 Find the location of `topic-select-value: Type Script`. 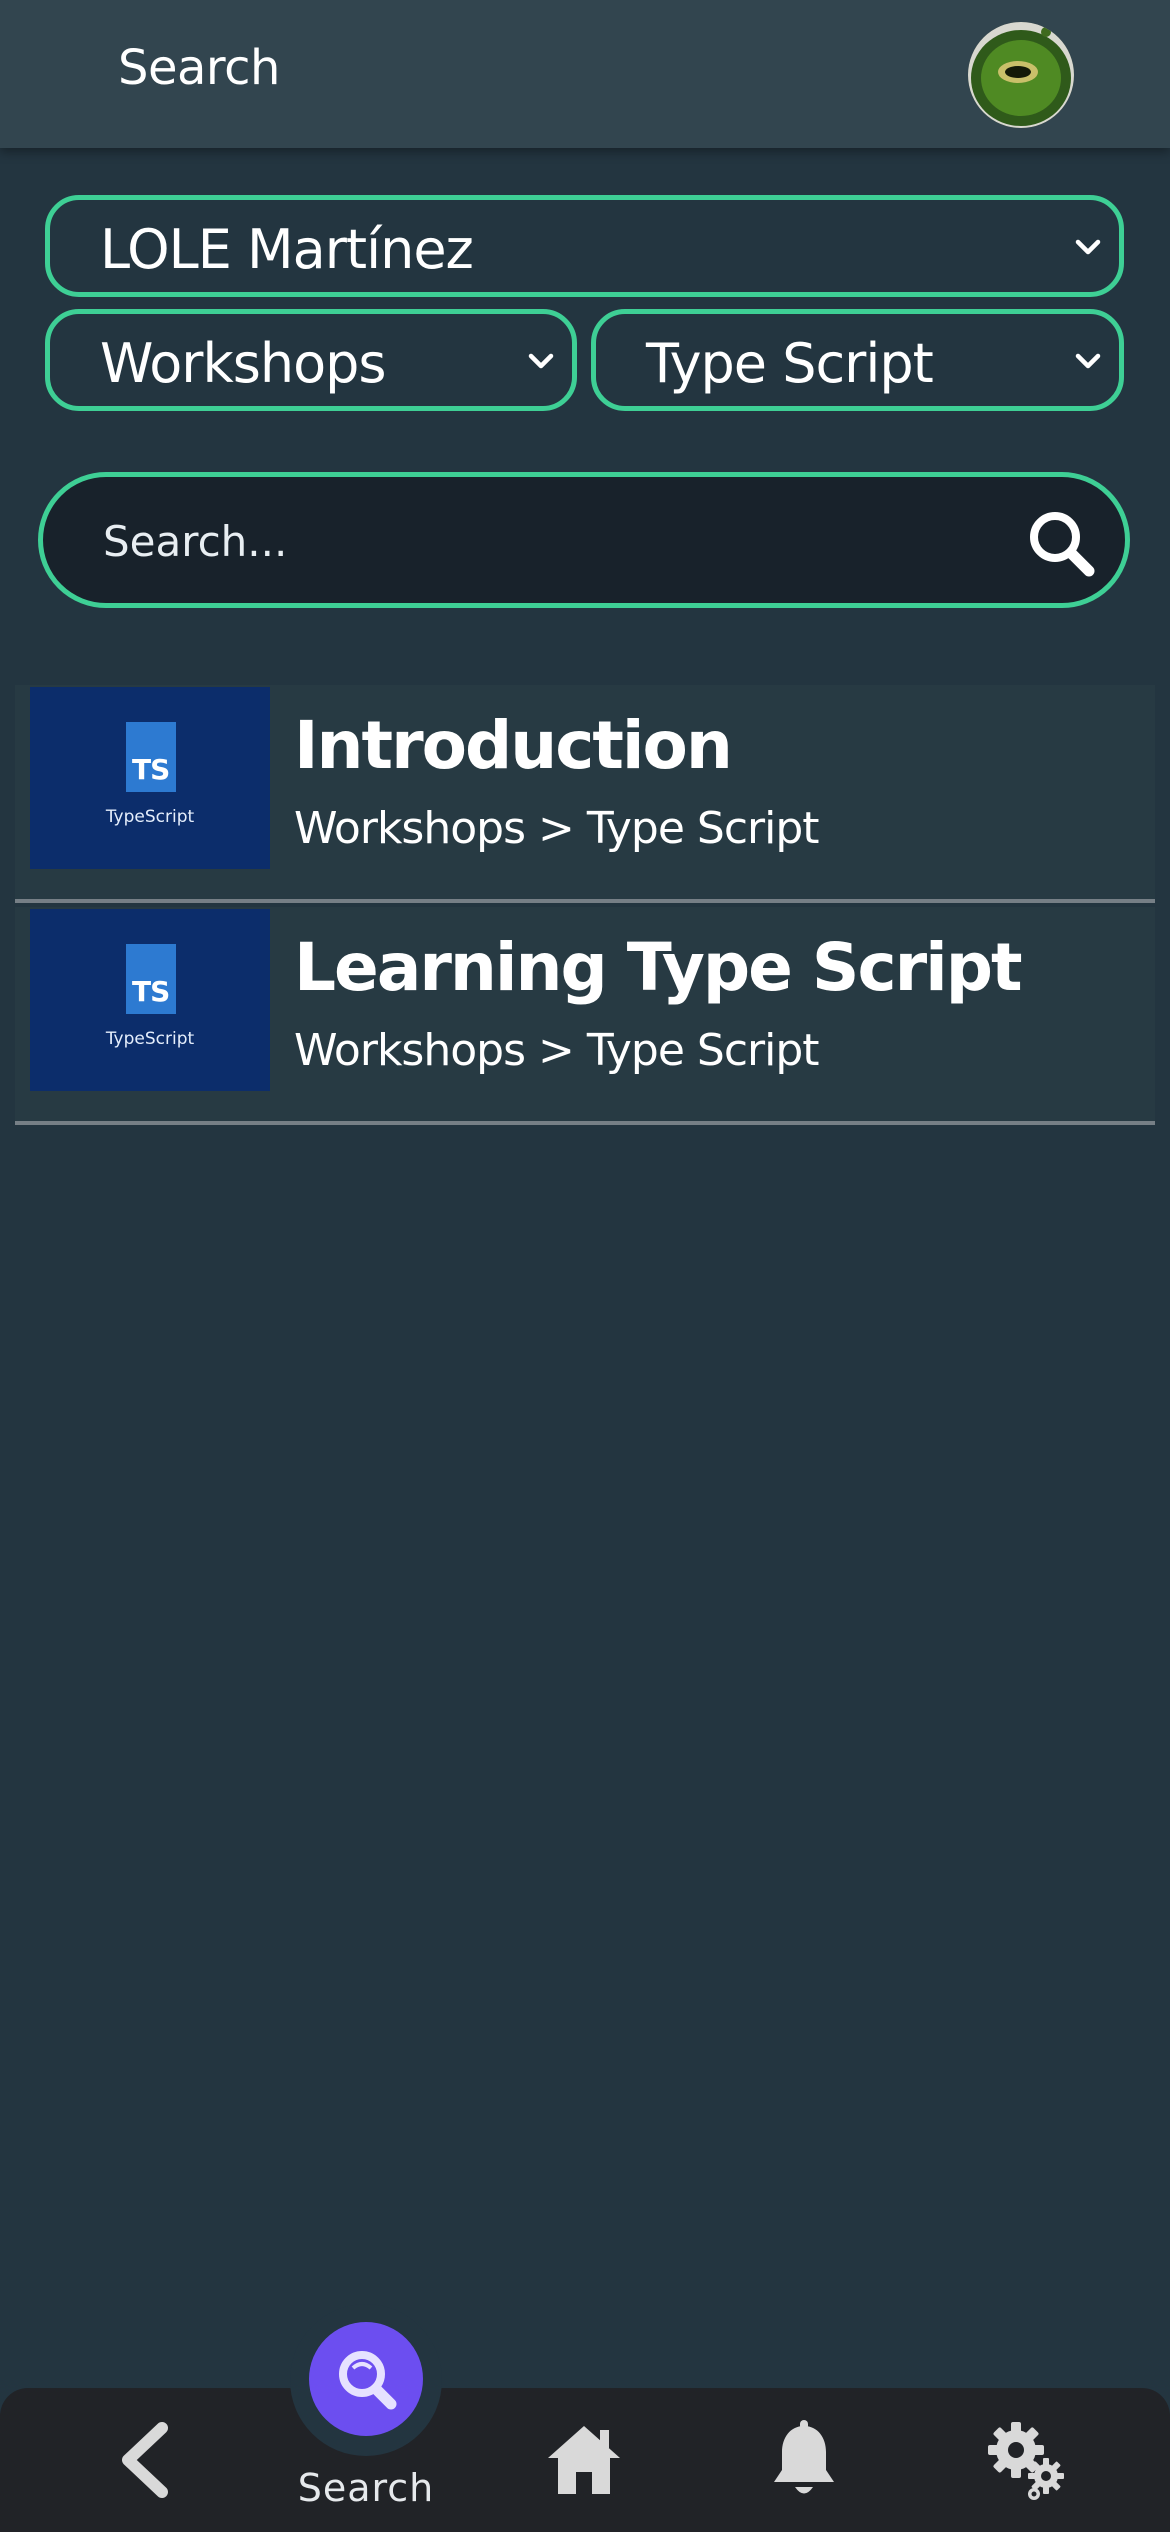

topic-select-value: Type Script is located at coordinates (790, 363).